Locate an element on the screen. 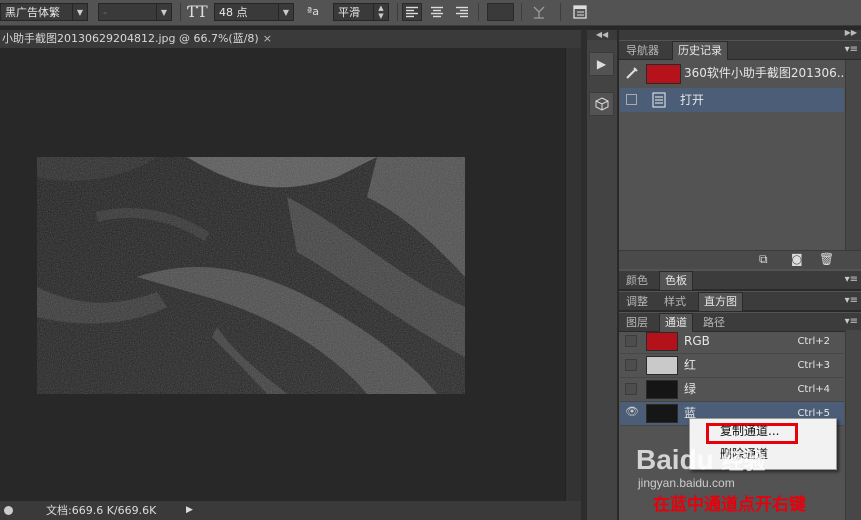 The height and width of the screenshot is (520, 861). tab-swatches: 色板 is located at coordinates (676, 280).